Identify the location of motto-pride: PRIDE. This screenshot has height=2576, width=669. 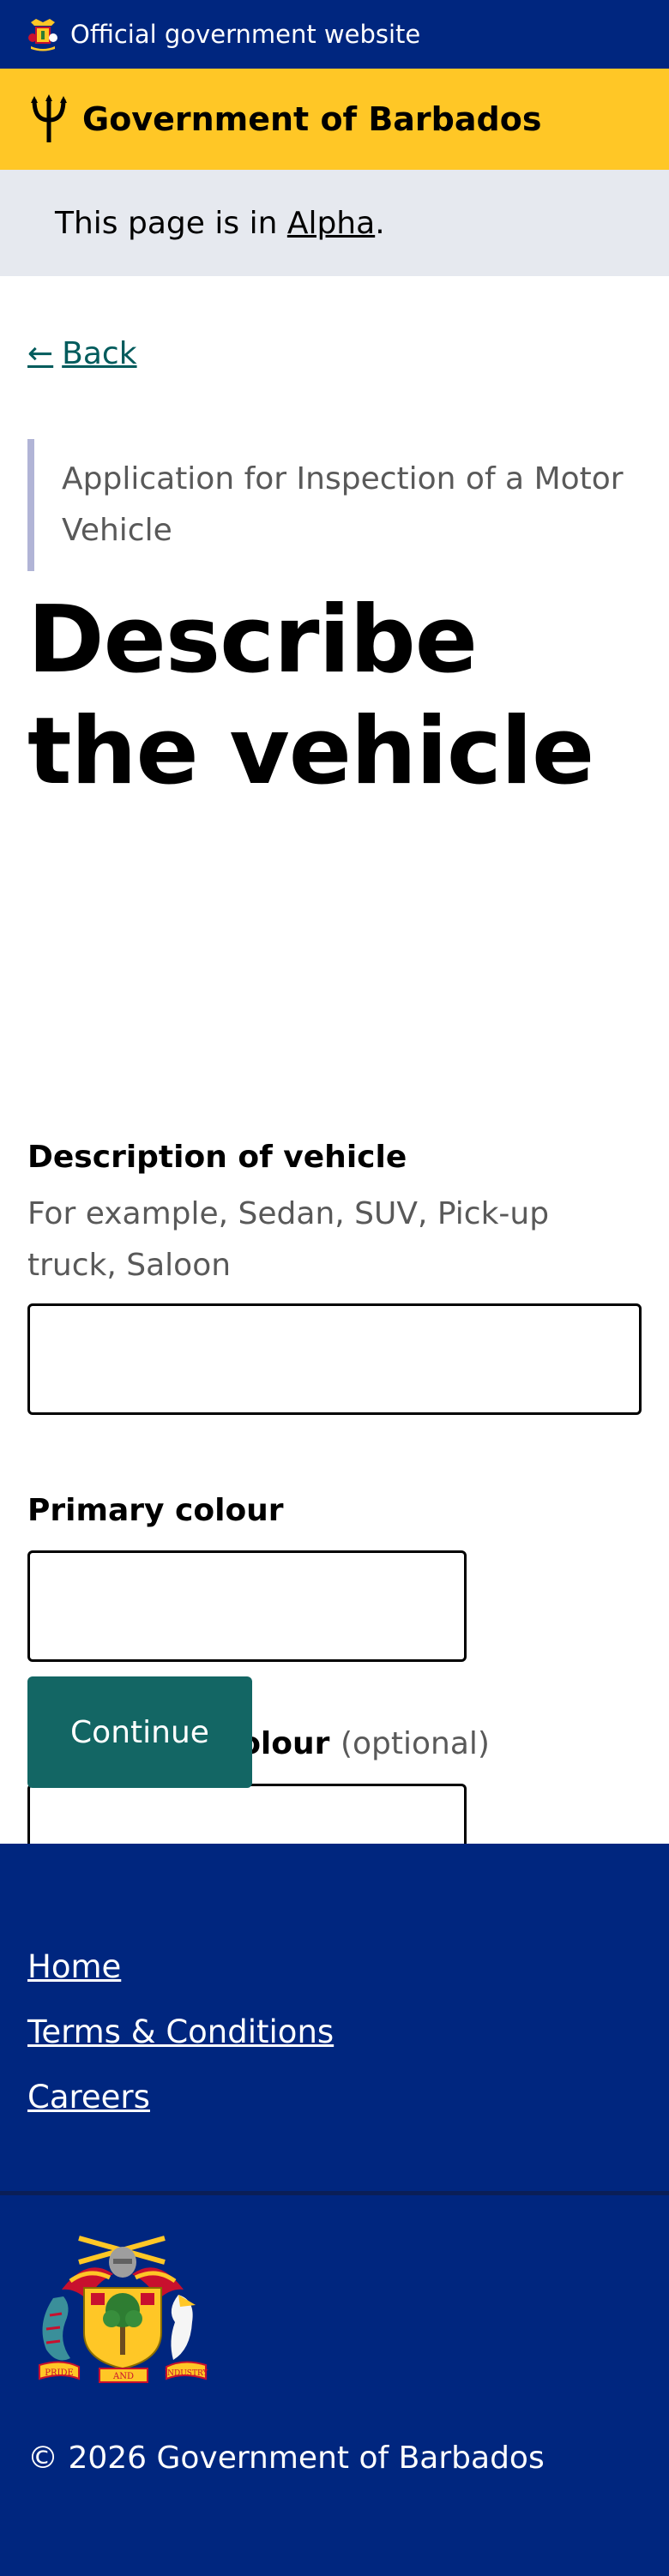
(59, 2373).